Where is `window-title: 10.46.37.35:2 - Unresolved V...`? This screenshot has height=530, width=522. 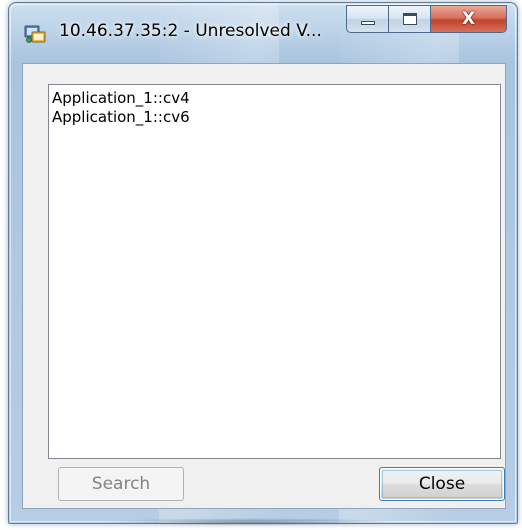 window-title: 10.46.37.35:2 - Unresolved V... is located at coordinates (190, 31).